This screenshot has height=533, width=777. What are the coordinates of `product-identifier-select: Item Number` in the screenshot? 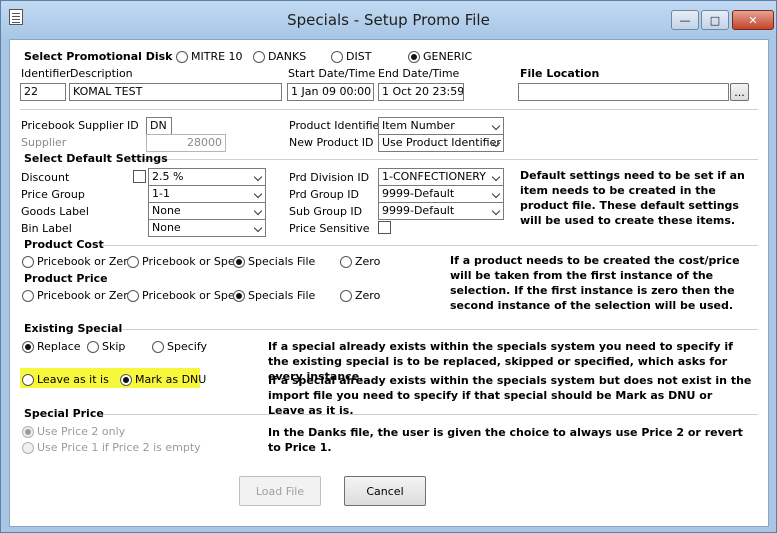 It's located at (441, 126).